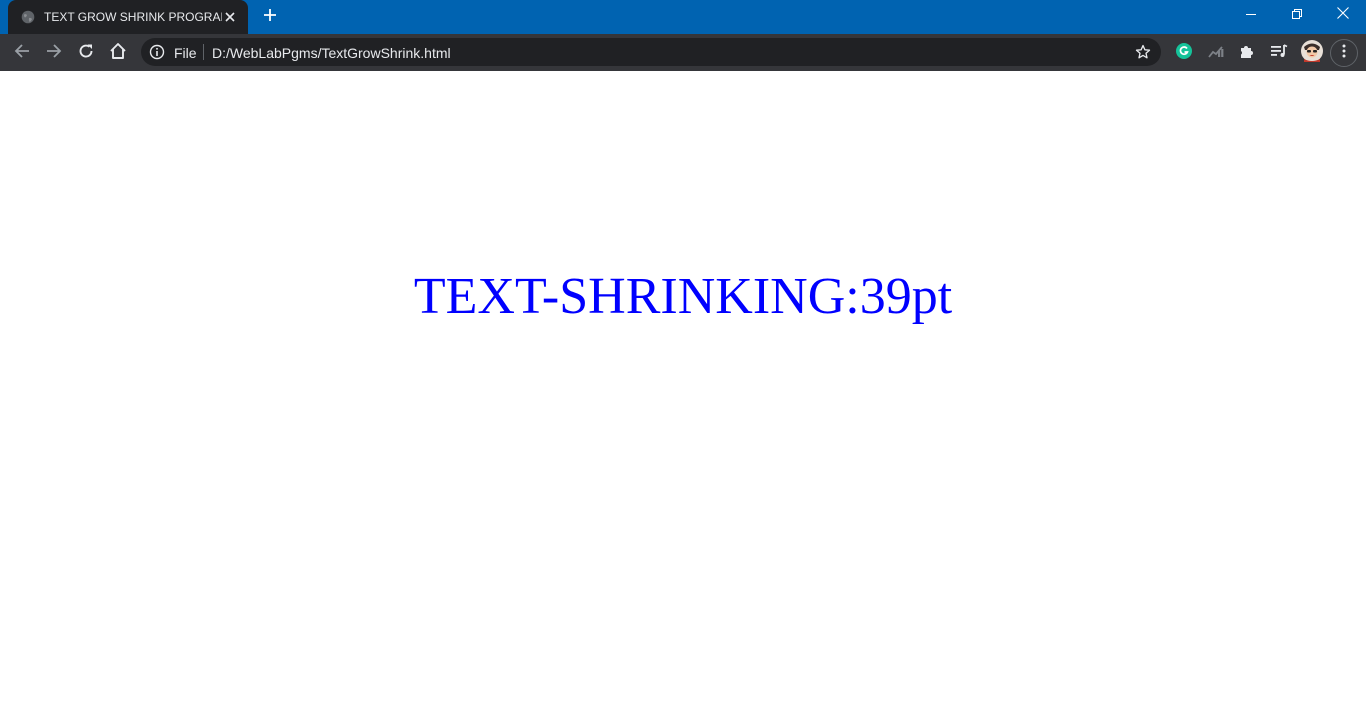 The image size is (1366, 728). I want to click on browser-tab: TEXT GROW SHRINK PROGRAM, so click(128, 17).